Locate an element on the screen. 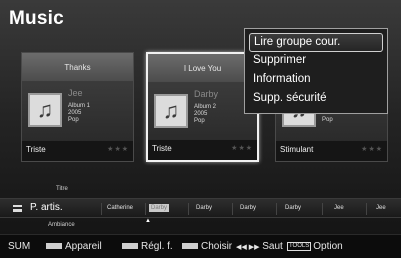  sort-next-option: Ambiance is located at coordinates (61, 225).